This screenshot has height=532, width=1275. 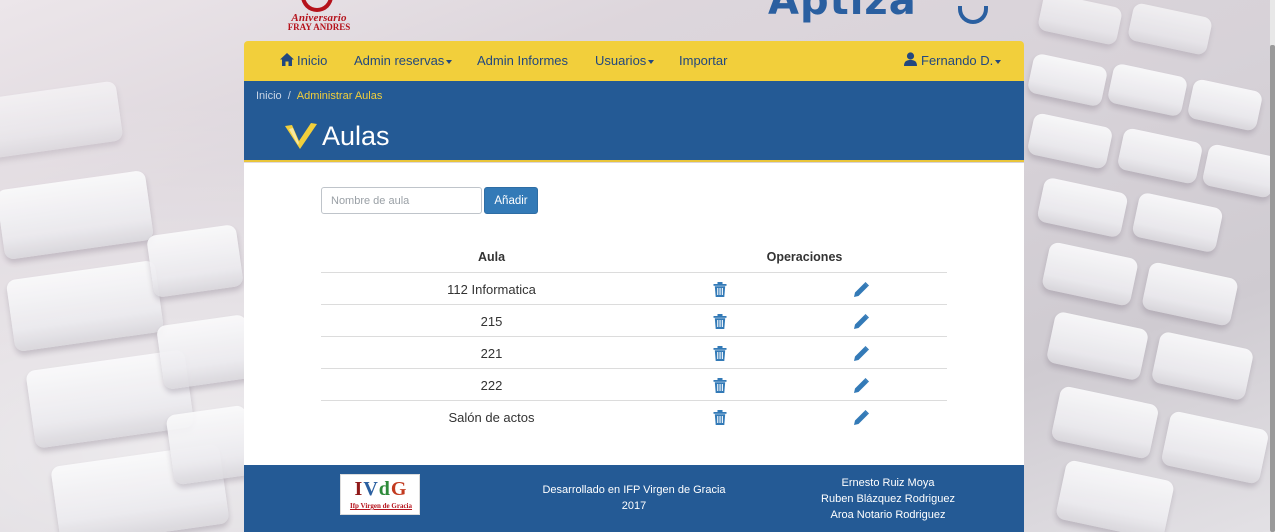 I want to click on classroom-name: Salón de actos, so click(x=491, y=417).